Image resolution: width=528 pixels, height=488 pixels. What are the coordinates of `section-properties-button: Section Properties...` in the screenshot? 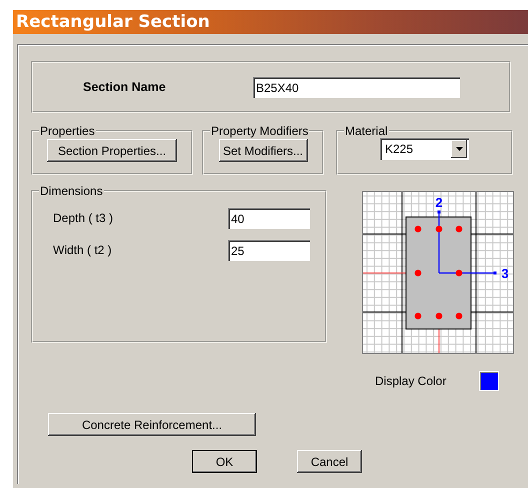 It's located at (112, 150).